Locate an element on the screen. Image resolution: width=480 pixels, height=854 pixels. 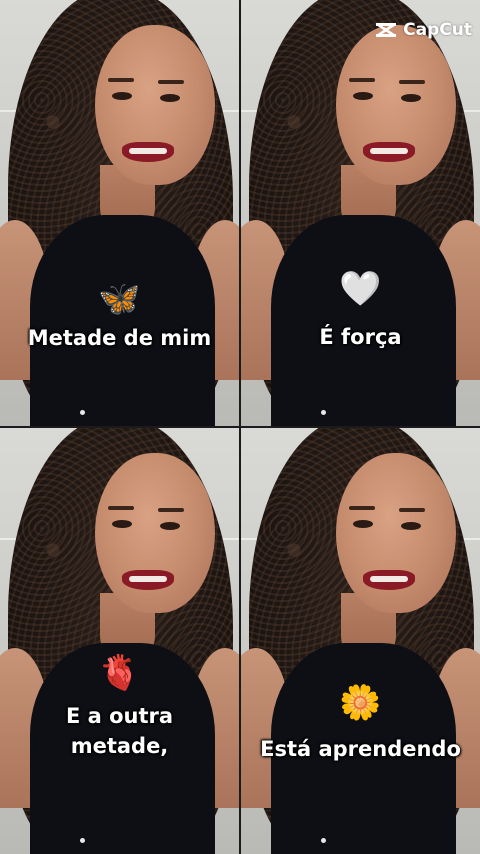
caption-text: É força is located at coordinates (360, 337).